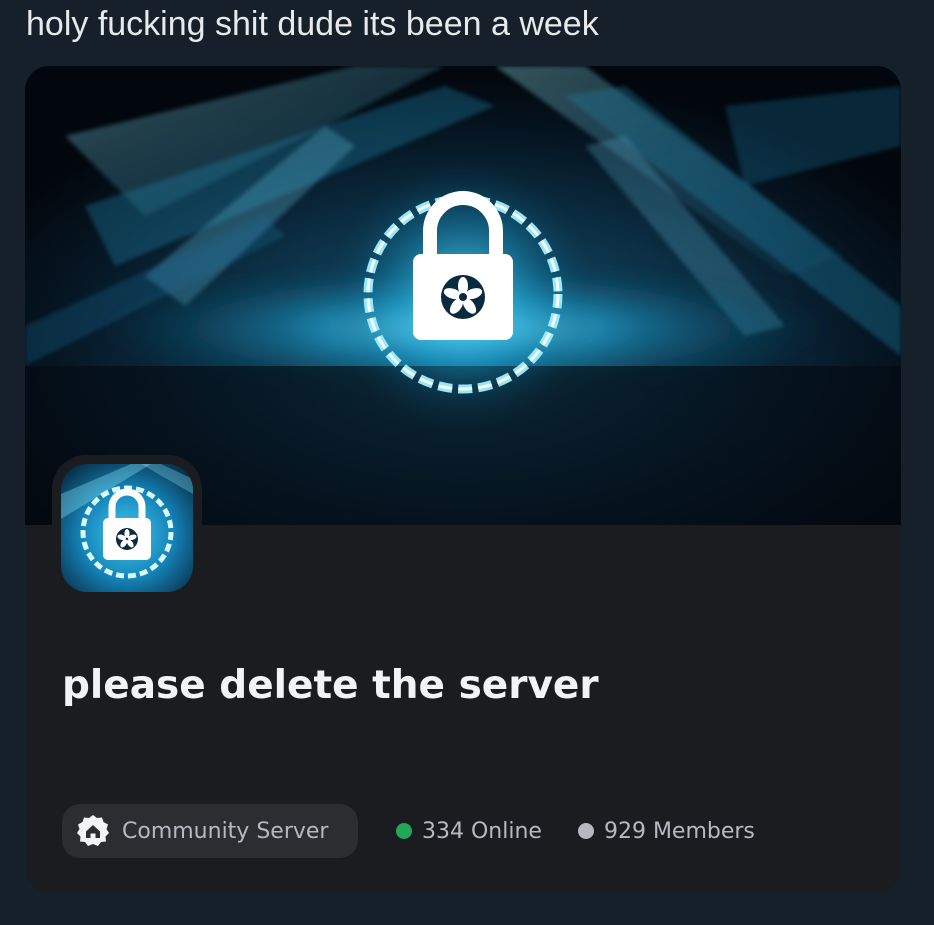  Describe the element at coordinates (679, 831) in the screenshot. I see `member-count-text: 929 Members` at that location.